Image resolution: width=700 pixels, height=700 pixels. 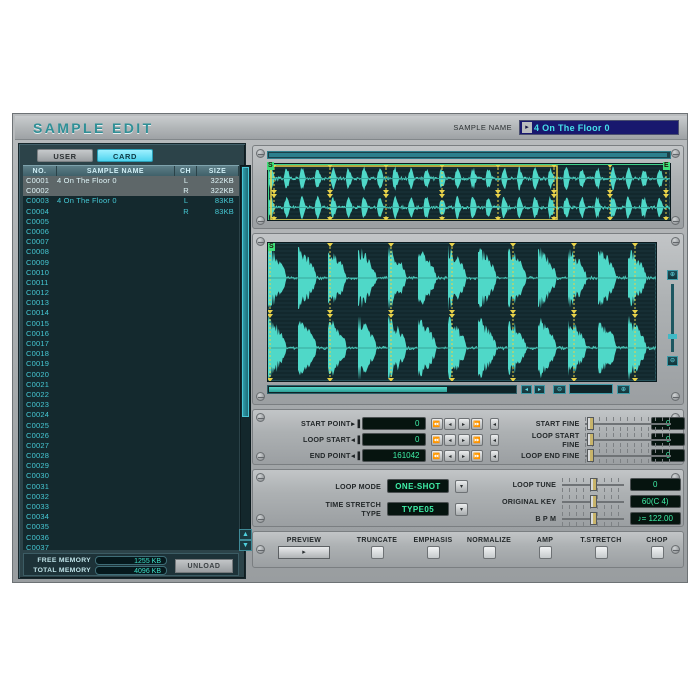 I want to click on vzoom-in-button: ⊕, so click(x=672, y=275).